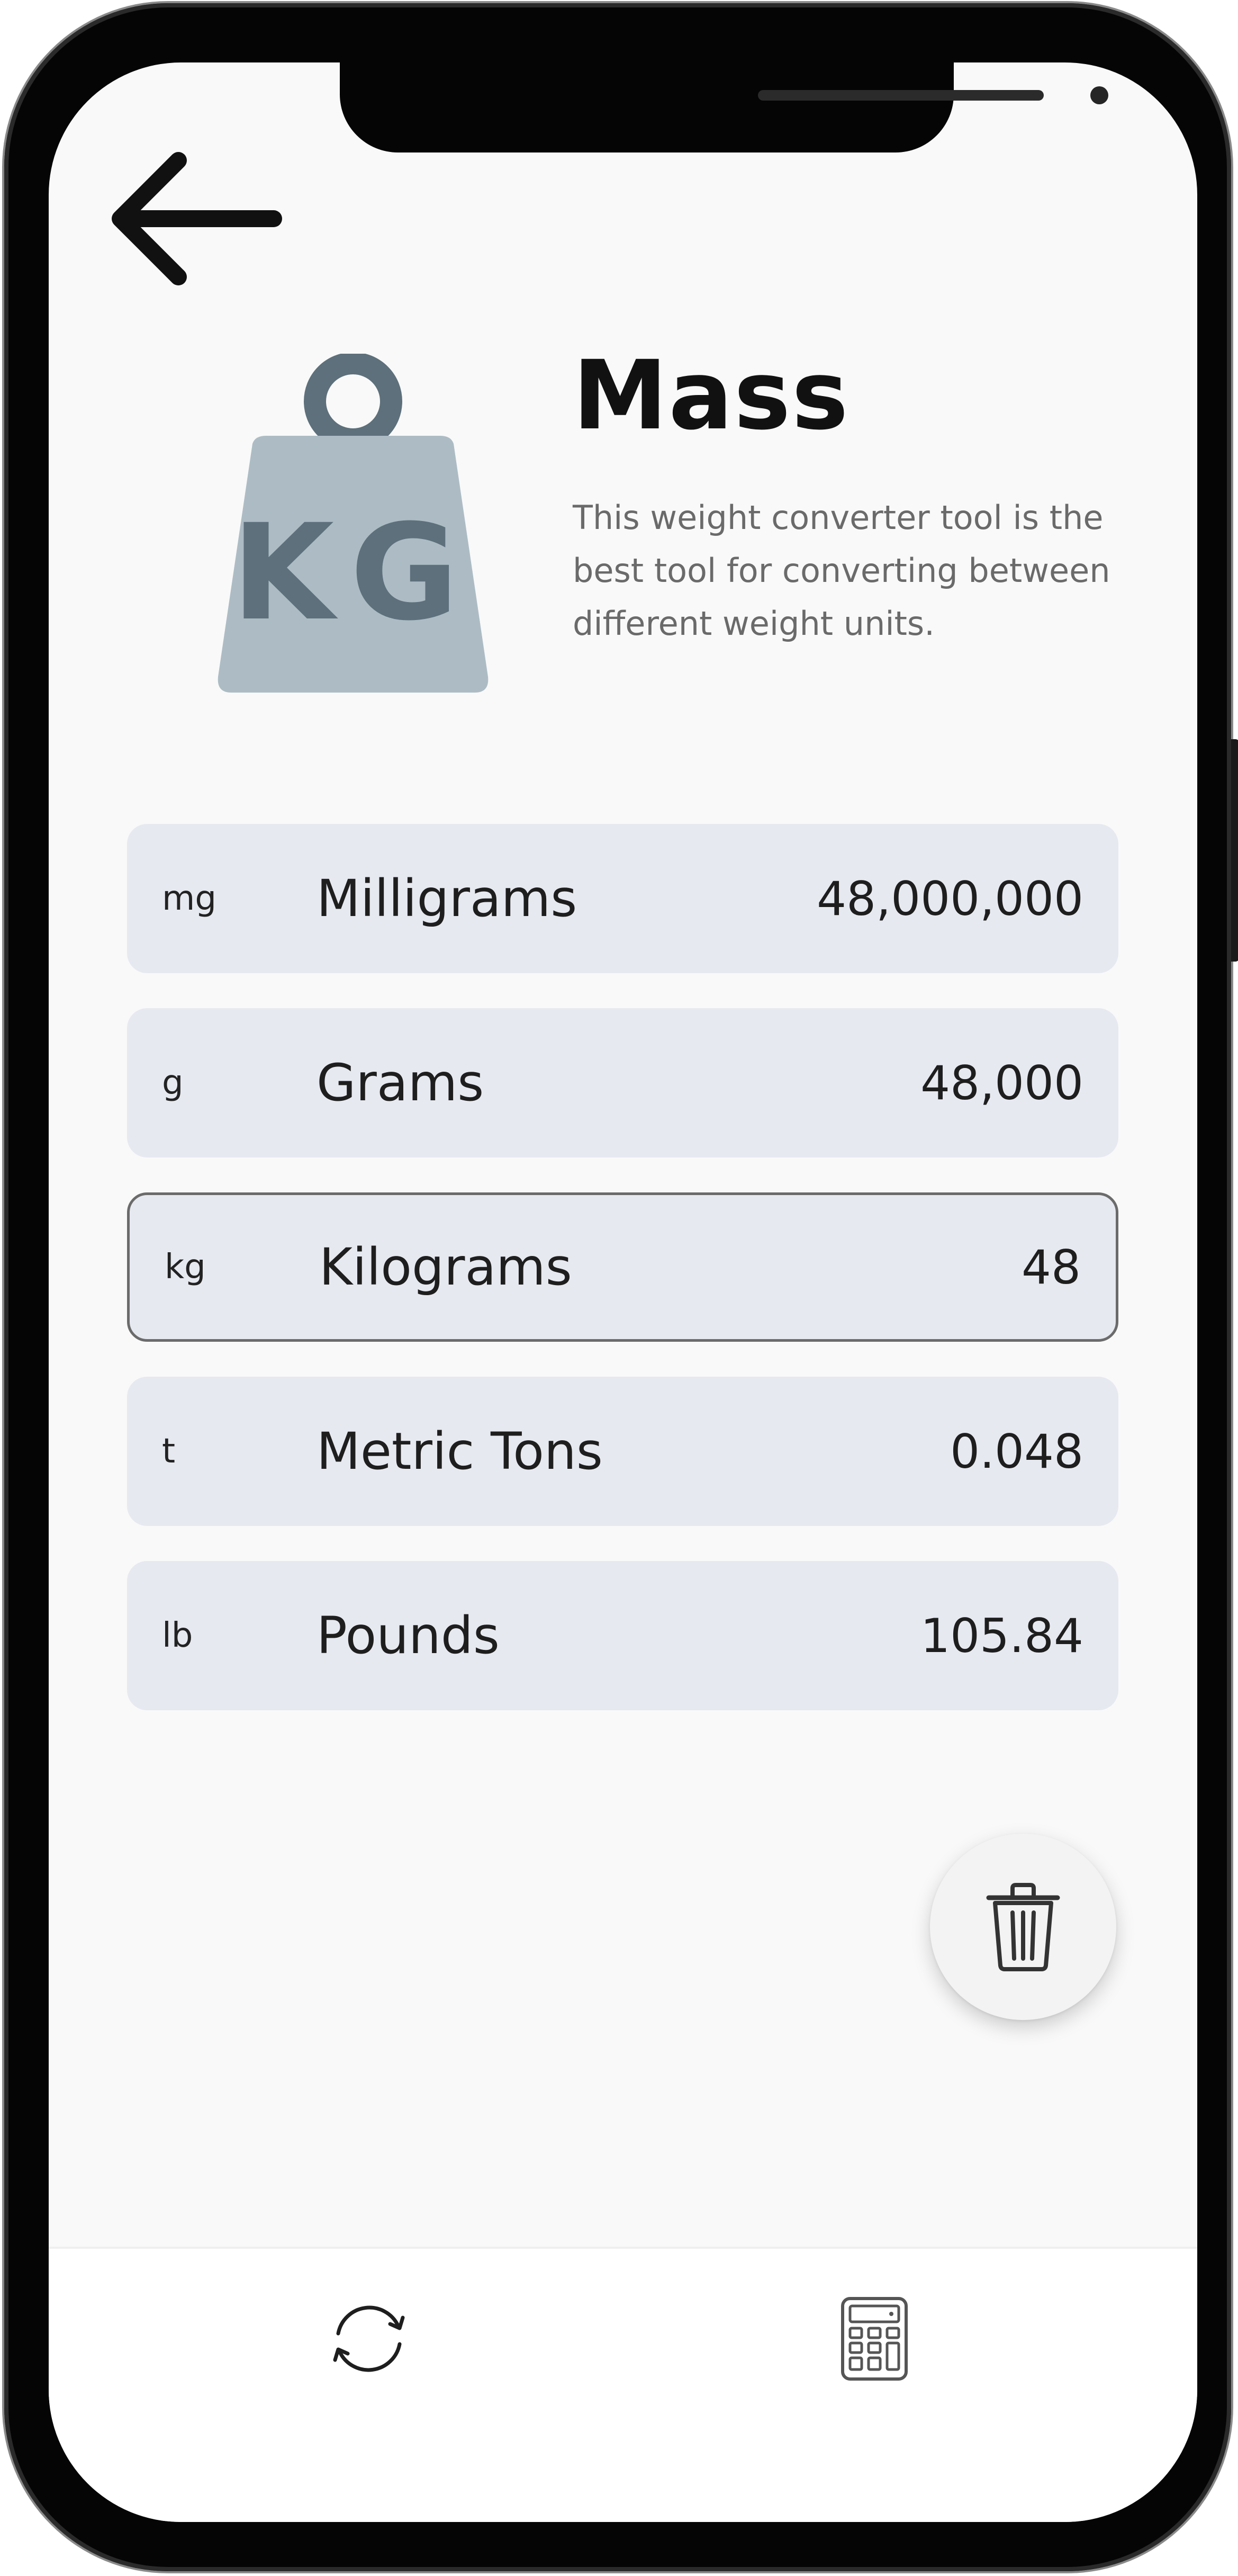 The image size is (1238, 2576). What do you see at coordinates (1099, 95) in the screenshot?
I see `front-camera` at bounding box center [1099, 95].